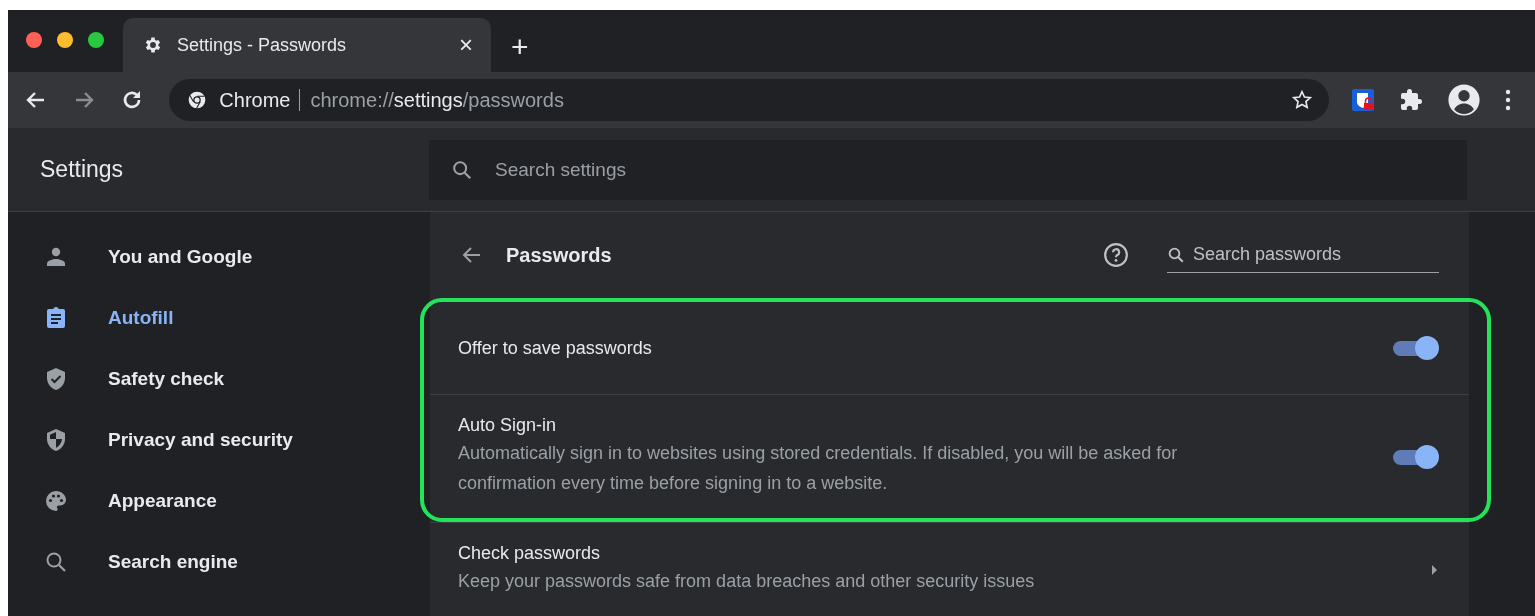 The image size is (1535, 616). Describe the element at coordinates (1302, 100) in the screenshot. I see `star-icon` at that location.